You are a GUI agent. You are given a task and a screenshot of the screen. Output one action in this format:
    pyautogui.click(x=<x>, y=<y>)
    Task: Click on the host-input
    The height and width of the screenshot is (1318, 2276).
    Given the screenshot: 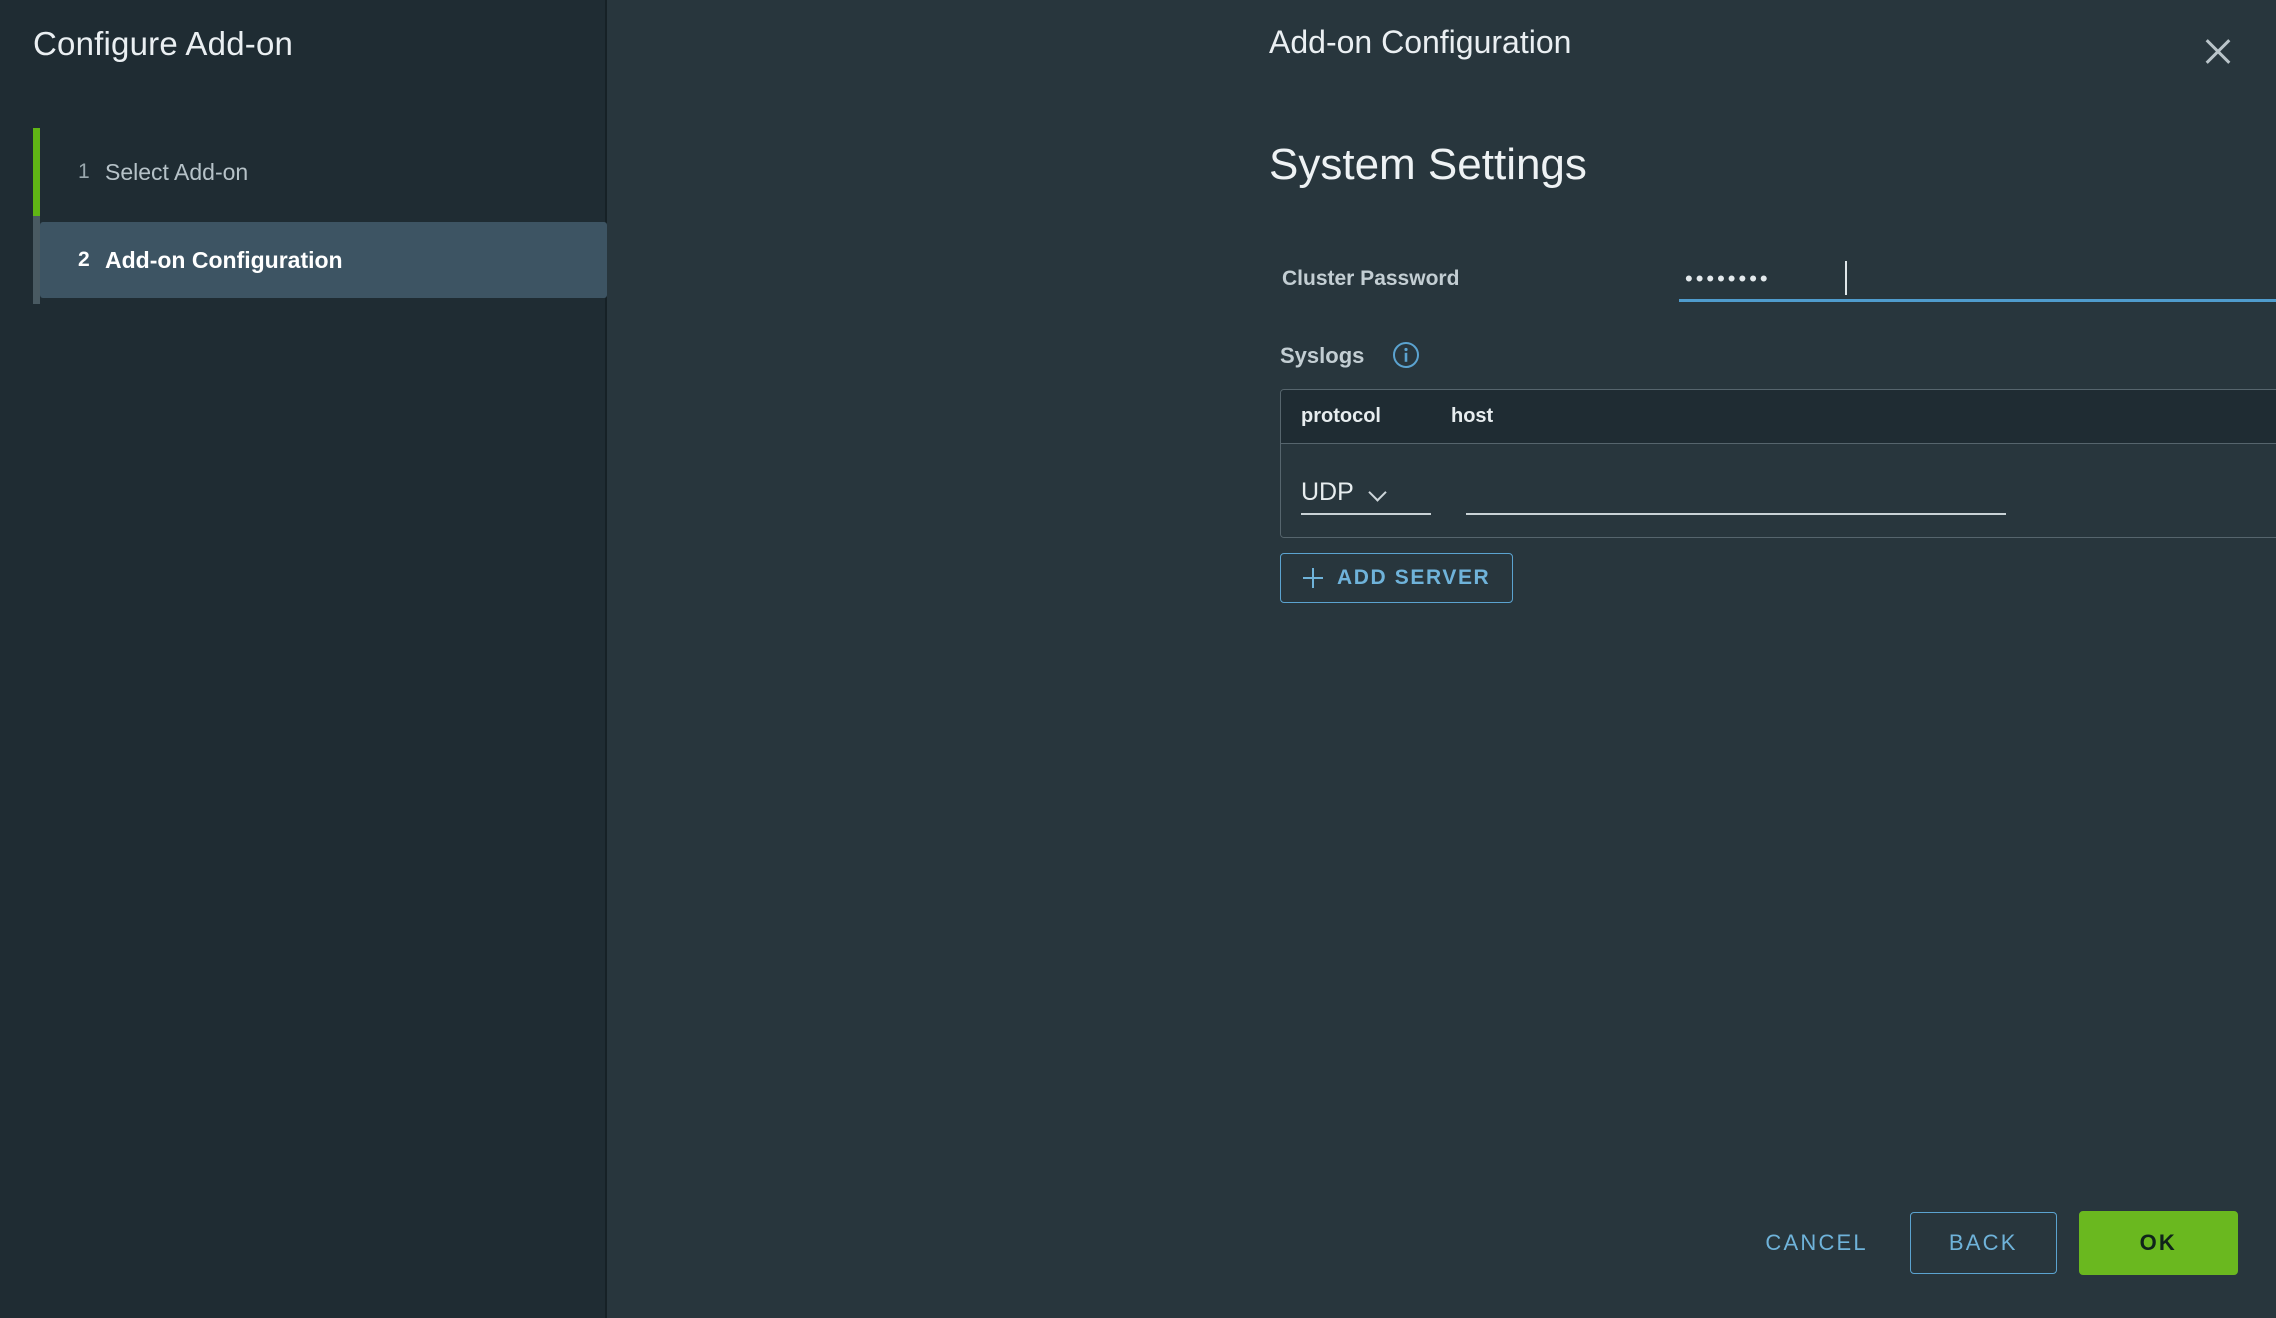 What is the action you would take?
    pyautogui.click(x=1736, y=498)
    